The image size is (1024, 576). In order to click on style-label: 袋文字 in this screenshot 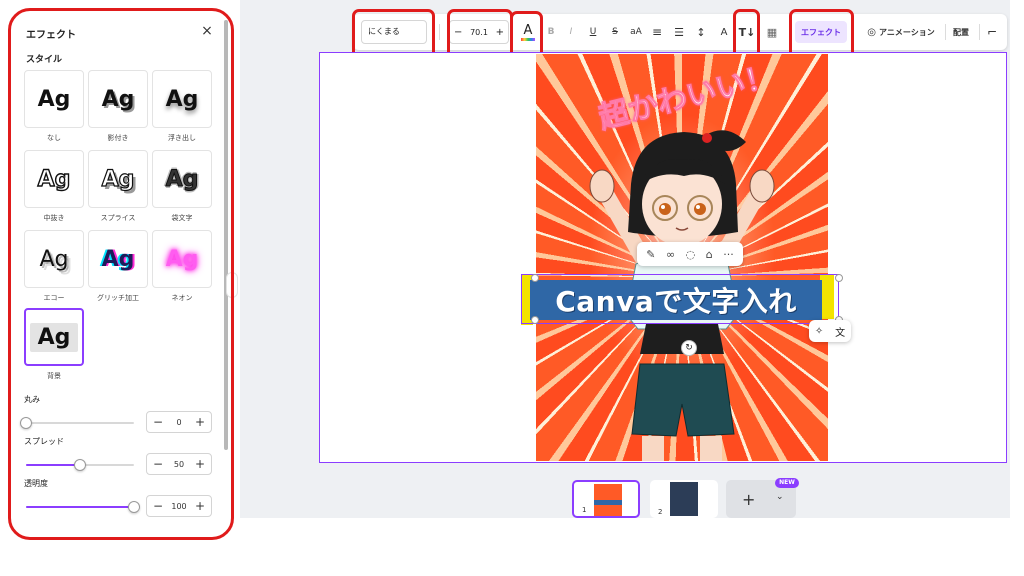, I will do `click(182, 218)`.